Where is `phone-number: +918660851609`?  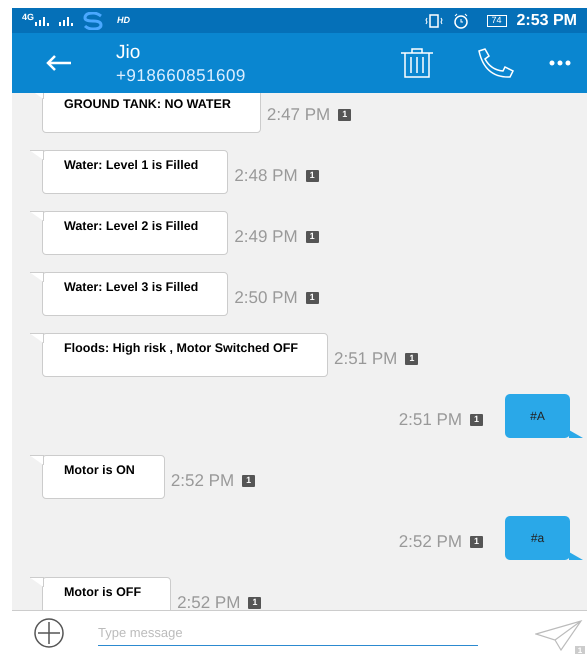
phone-number: +918660851609 is located at coordinates (181, 75).